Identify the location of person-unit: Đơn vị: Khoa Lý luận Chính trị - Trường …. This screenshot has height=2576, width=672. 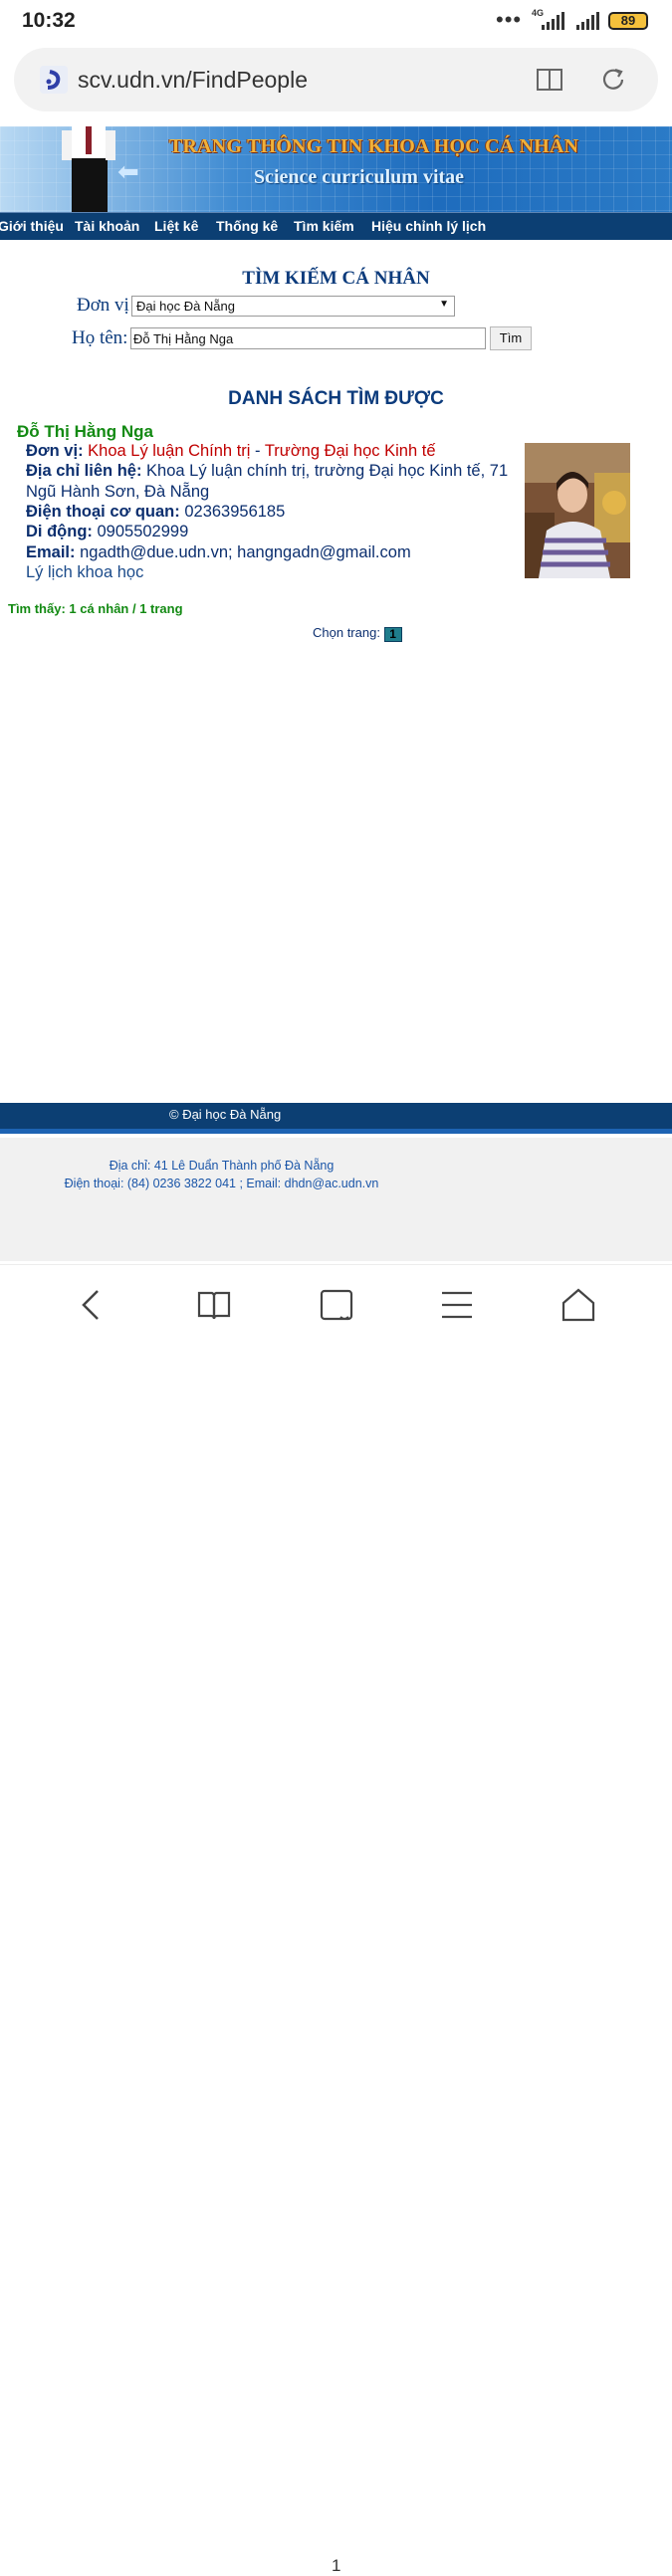
(231, 451).